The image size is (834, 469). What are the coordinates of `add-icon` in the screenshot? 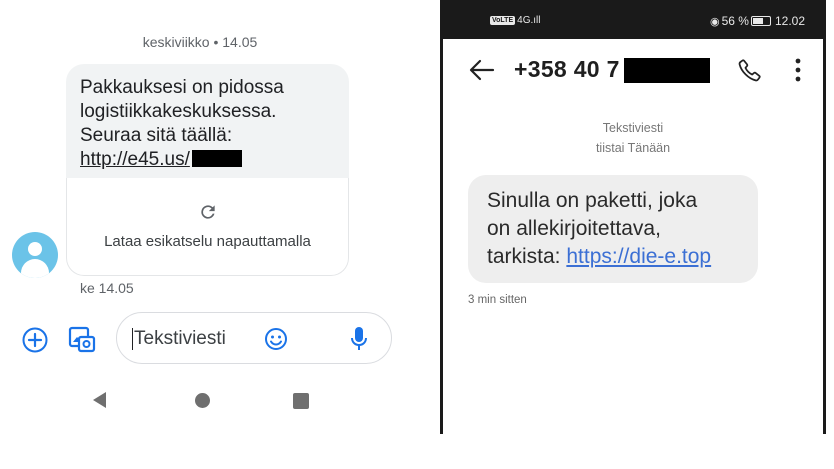 It's located at (35, 340).